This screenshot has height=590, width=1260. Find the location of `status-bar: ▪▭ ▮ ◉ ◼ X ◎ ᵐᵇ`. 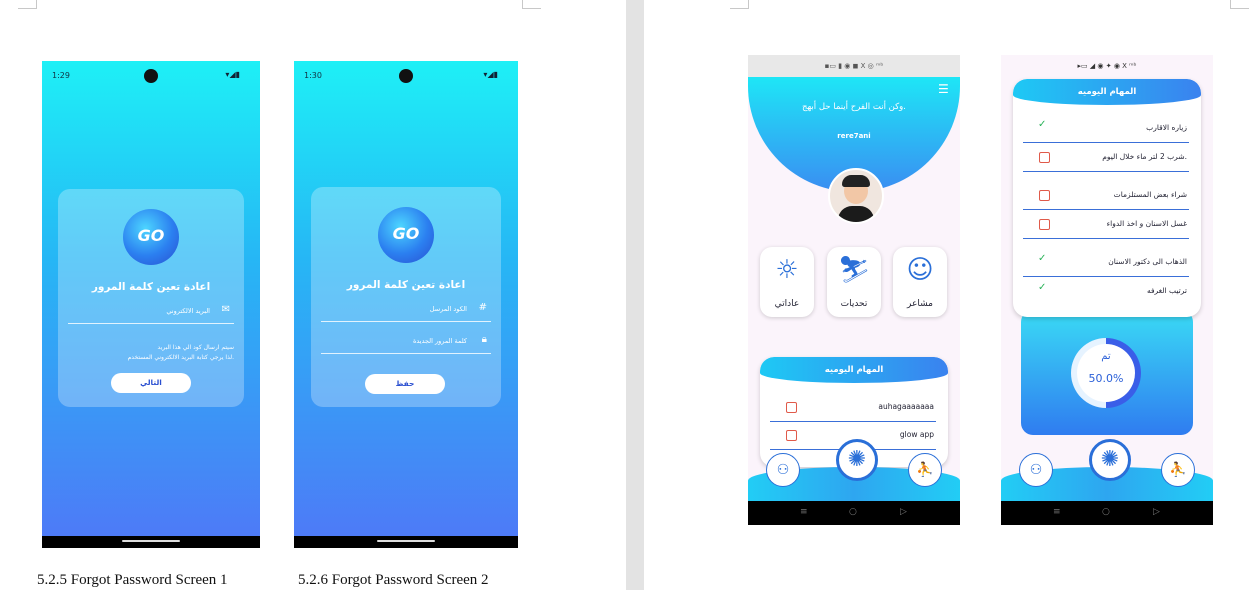

status-bar: ▪▭ ▮ ◉ ◼ X ◎ ᵐᵇ is located at coordinates (854, 66).